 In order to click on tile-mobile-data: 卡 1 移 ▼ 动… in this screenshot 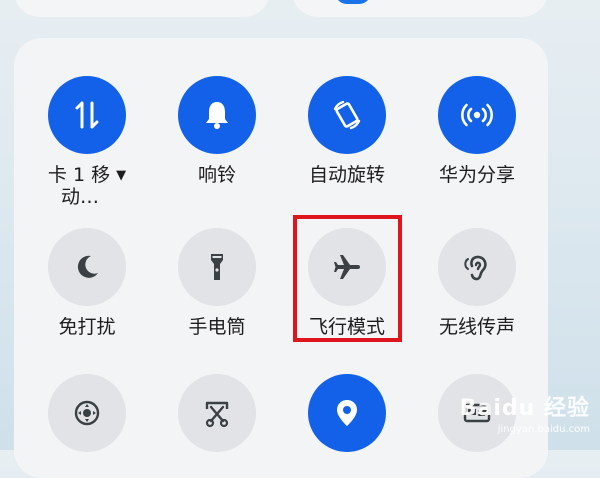, I will do `click(87, 141)`.